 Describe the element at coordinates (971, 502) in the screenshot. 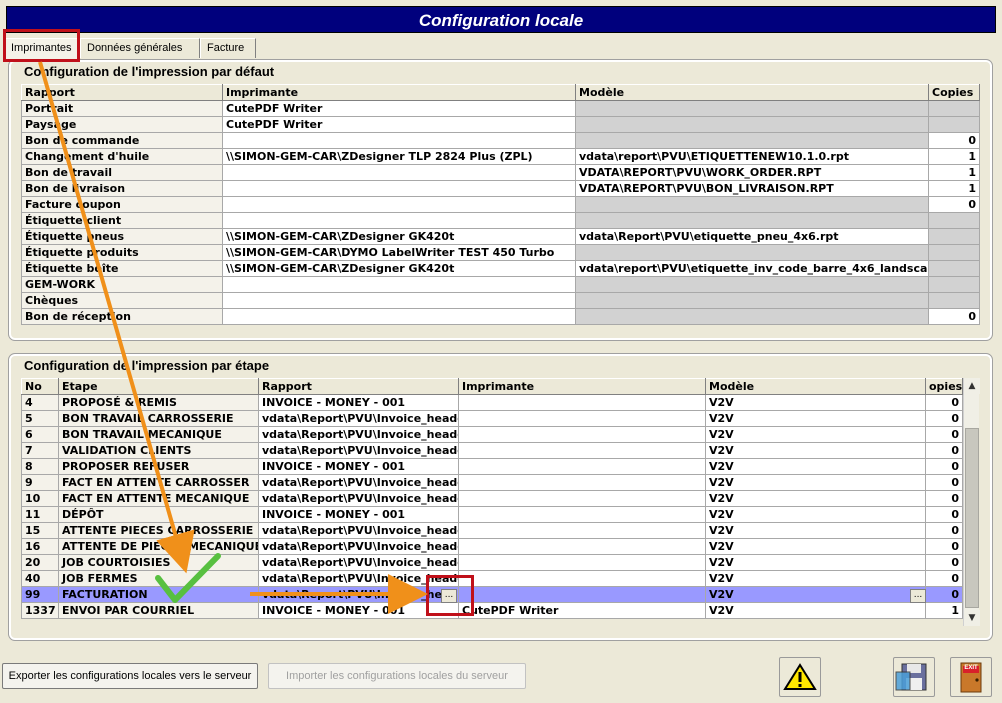

I see `step-table-scrollbar: ▲ ▼` at that location.